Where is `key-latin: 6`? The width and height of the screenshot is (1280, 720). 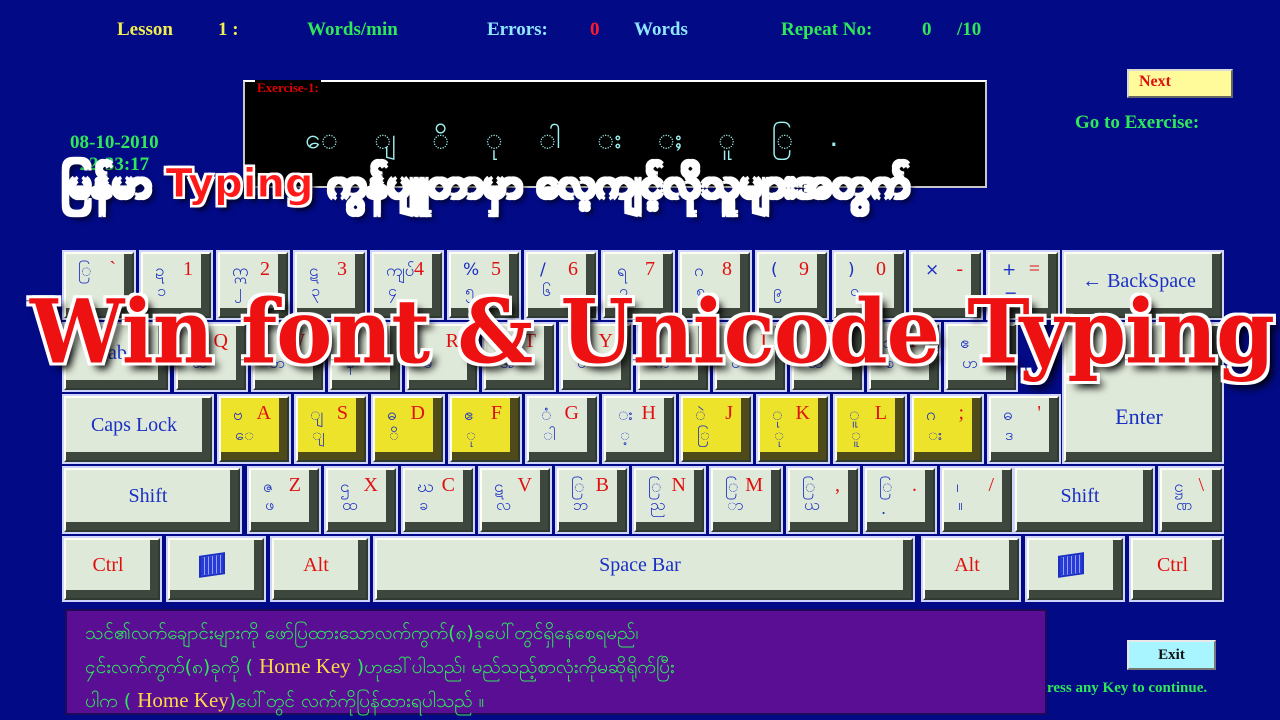 key-latin: 6 is located at coordinates (573, 269).